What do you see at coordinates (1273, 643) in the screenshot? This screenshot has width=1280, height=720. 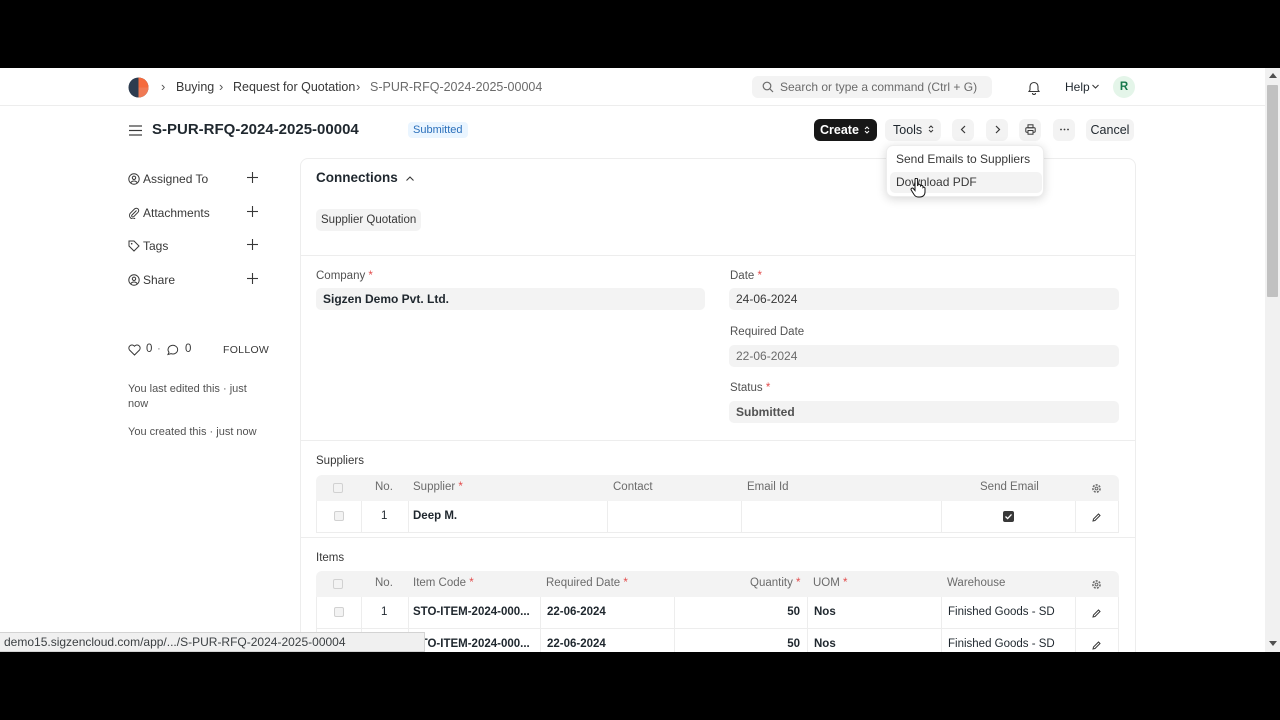 I see `scroll-down-arrow-icon` at bounding box center [1273, 643].